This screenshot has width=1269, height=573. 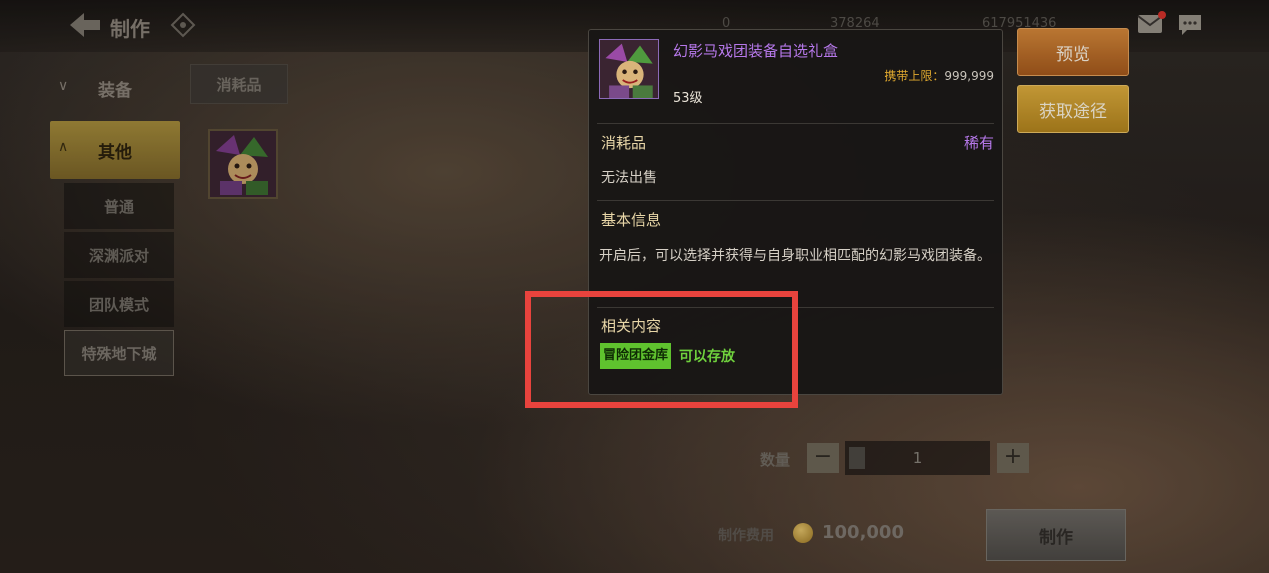 I want to click on tooltip-item-level: 53级, so click(x=688, y=98).